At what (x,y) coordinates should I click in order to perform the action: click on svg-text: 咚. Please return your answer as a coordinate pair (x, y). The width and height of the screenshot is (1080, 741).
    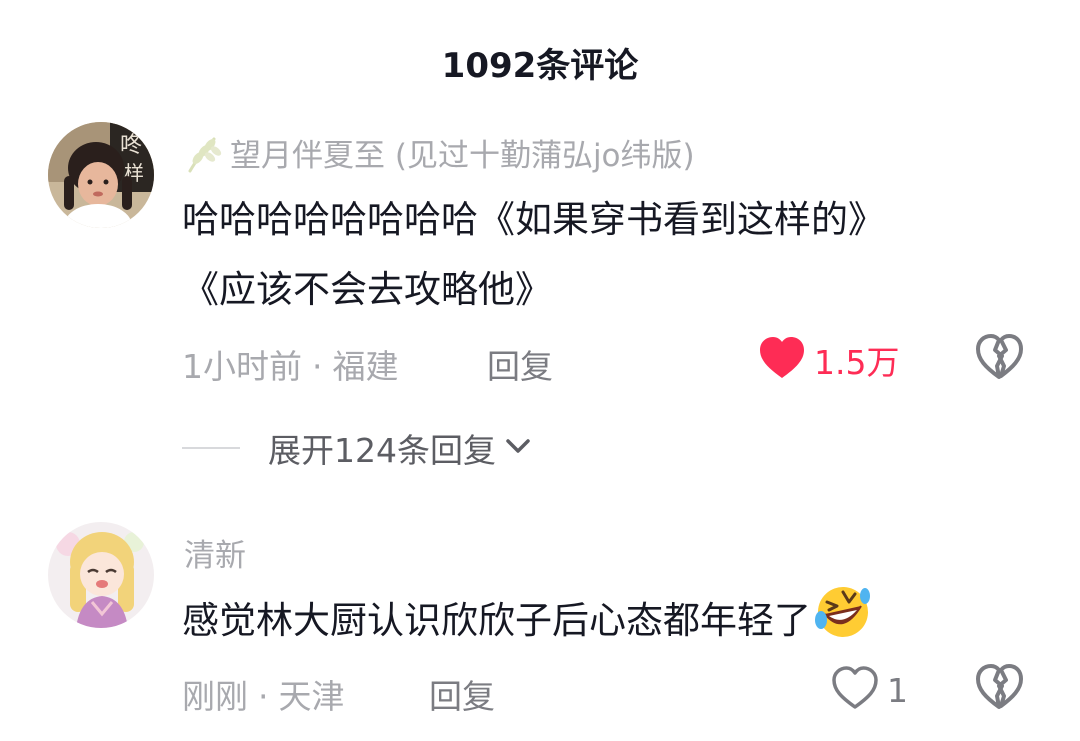
    Looking at the image, I should click on (131, 145).